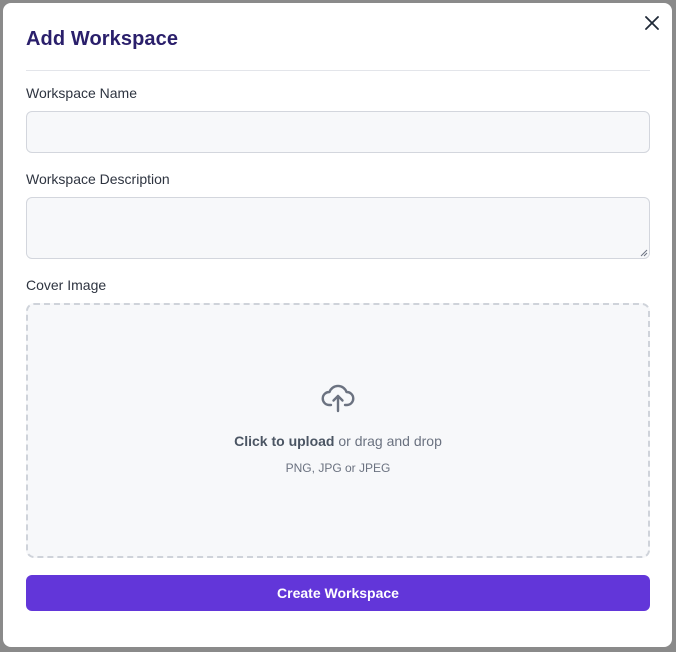  What do you see at coordinates (338, 132) in the screenshot?
I see `workspace-name-input` at bounding box center [338, 132].